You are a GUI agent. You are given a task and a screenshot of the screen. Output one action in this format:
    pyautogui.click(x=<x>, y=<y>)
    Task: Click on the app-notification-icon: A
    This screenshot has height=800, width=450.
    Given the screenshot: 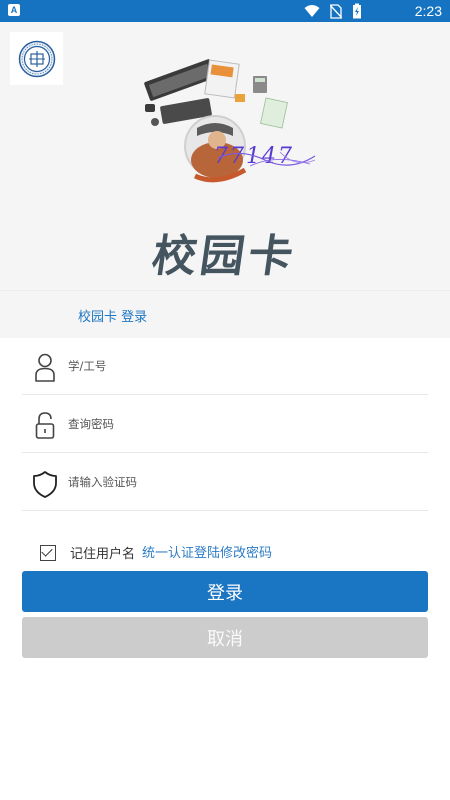 What is the action you would take?
    pyautogui.click(x=14, y=10)
    